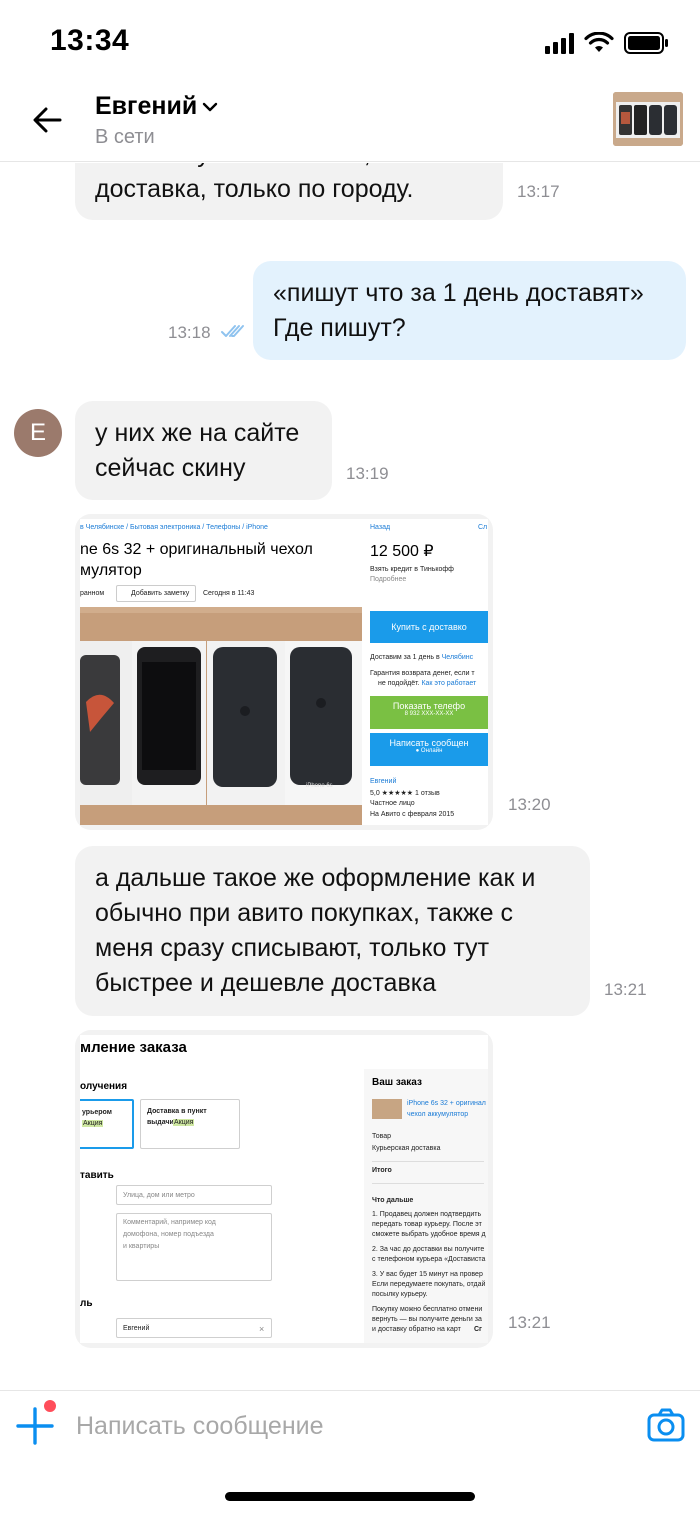 This screenshot has height=1514, width=700. What do you see at coordinates (388, 579) in the screenshot?
I see `credit-more: Подробнее` at bounding box center [388, 579].